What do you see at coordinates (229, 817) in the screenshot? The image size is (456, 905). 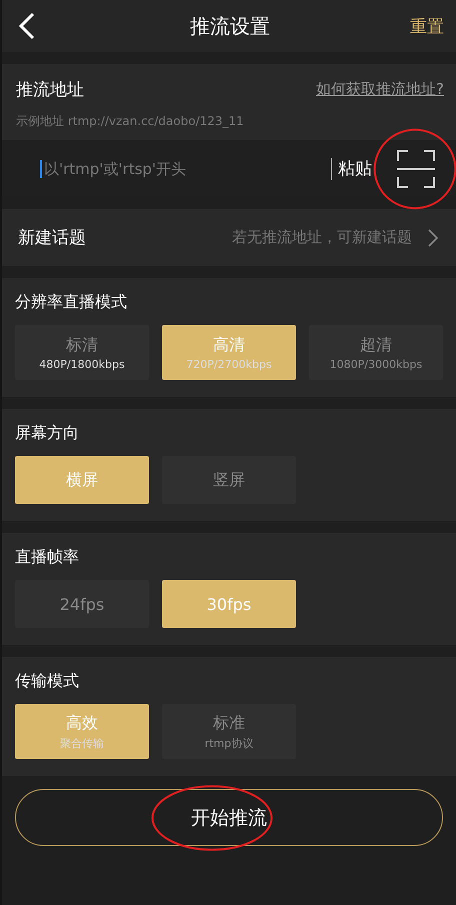 I see `start-button: 开始推流` at bounding box center [229, 817].